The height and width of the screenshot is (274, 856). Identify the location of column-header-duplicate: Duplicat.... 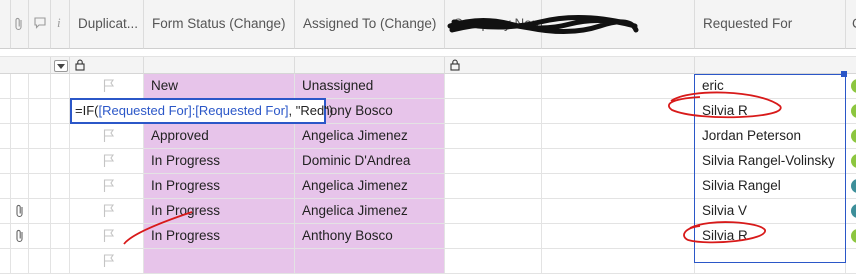
(107, 24).